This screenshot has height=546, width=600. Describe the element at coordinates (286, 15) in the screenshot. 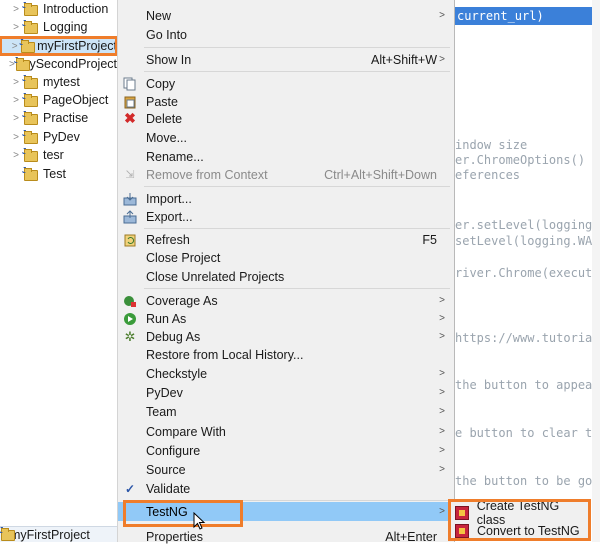

I see `menu-item-new: New >` at that location.